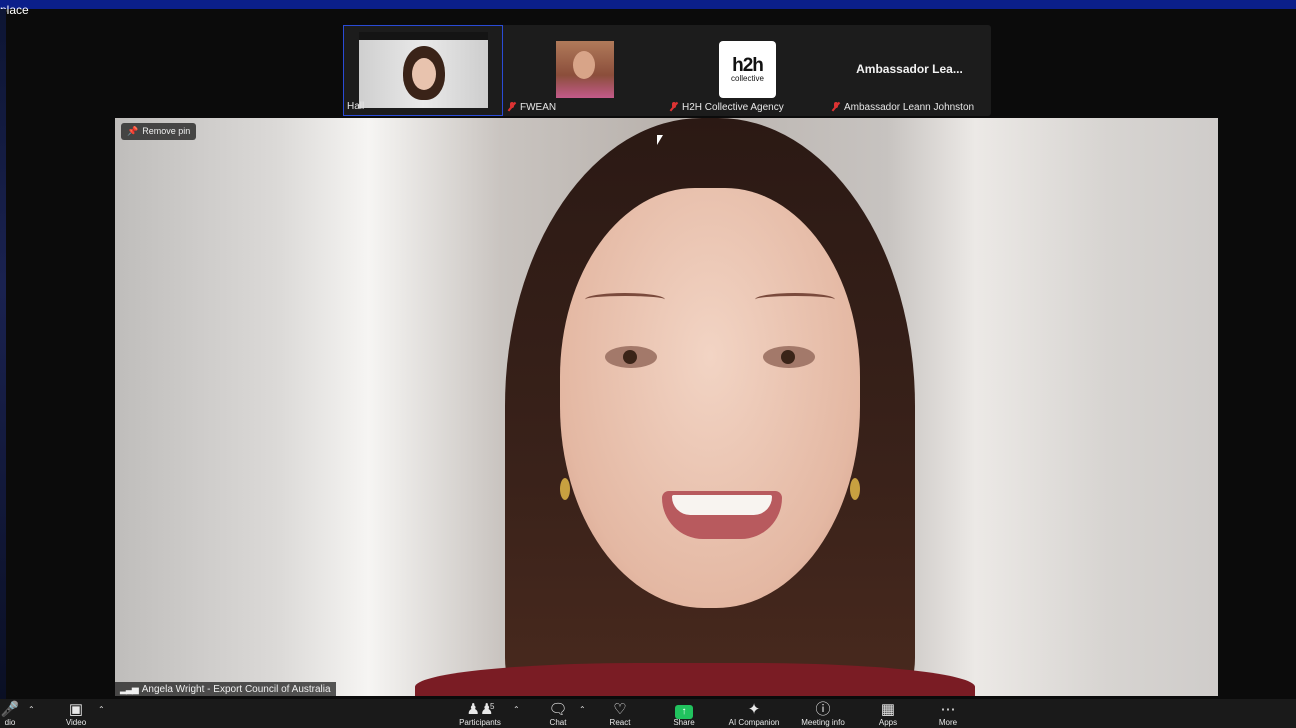 Image resolution: width=1296 pixels, height=728 pixels. Describe the element at coordinates (129, 689) in the screenshot. I see `signal-strength-icon: ▂▃▅` at that location.